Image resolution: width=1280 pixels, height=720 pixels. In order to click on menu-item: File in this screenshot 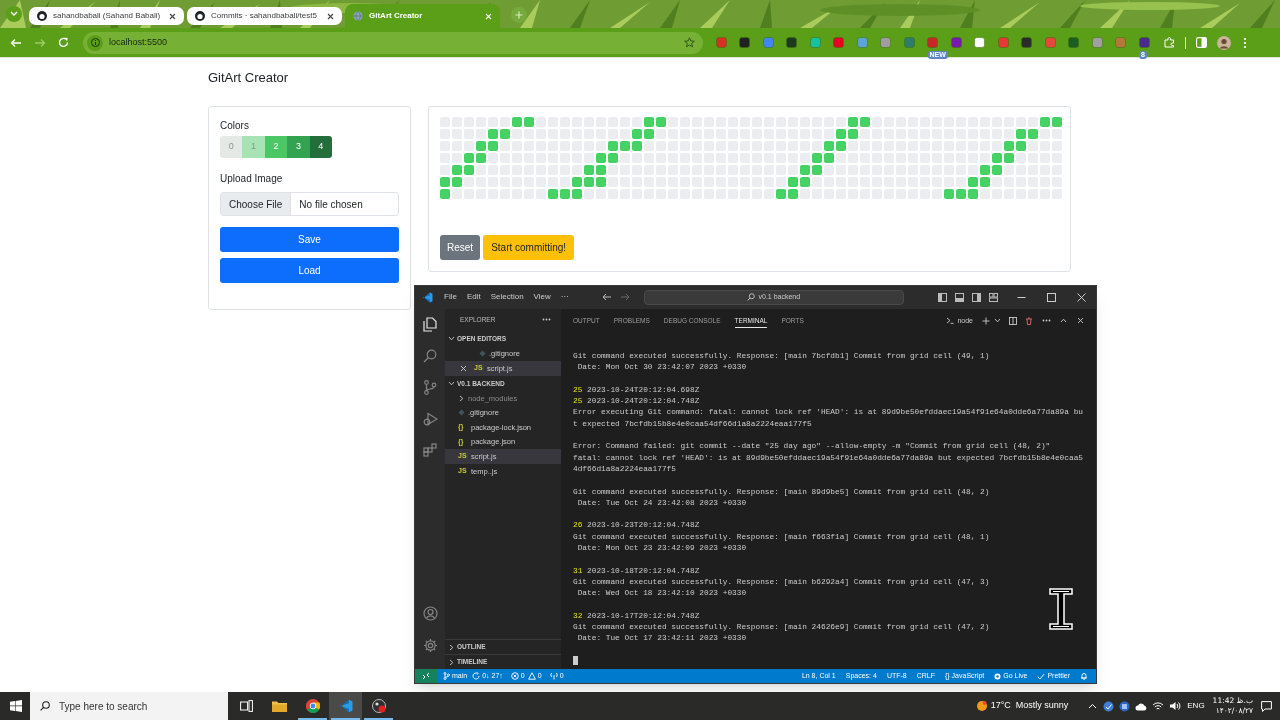, I will do `click(450, 297)`.